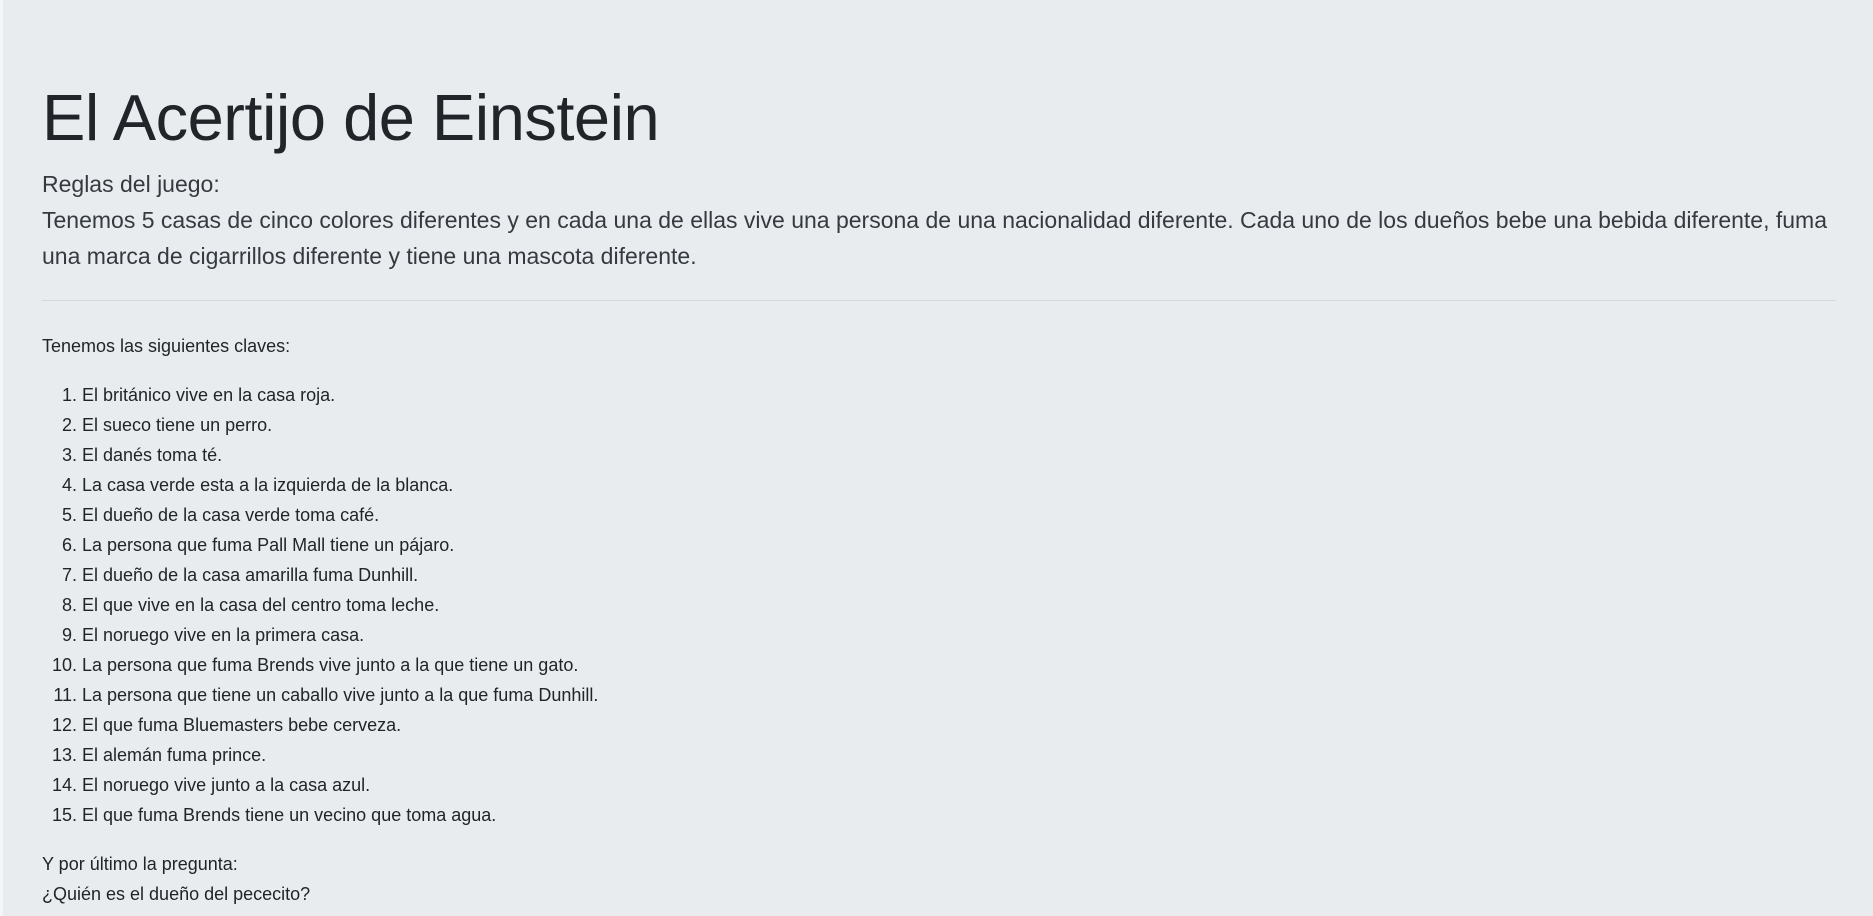  I want to click on divider, so click(939, 300).